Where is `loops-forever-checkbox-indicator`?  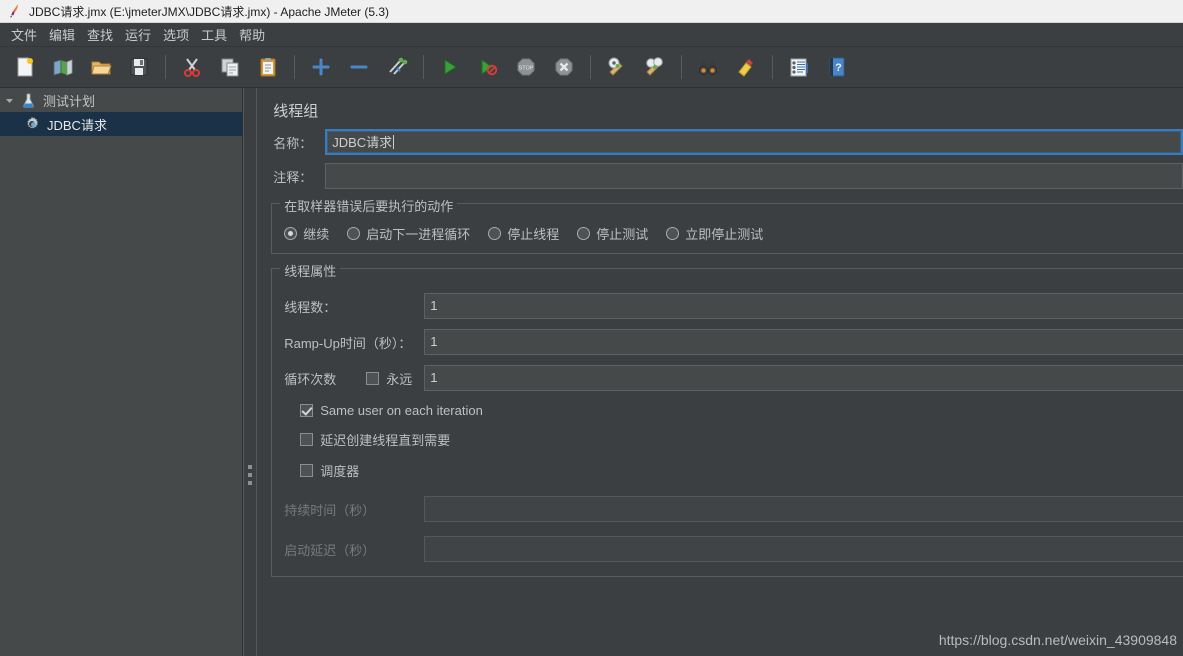
loops-forever-checkbox-indicator is located at coordinates (373, 378).